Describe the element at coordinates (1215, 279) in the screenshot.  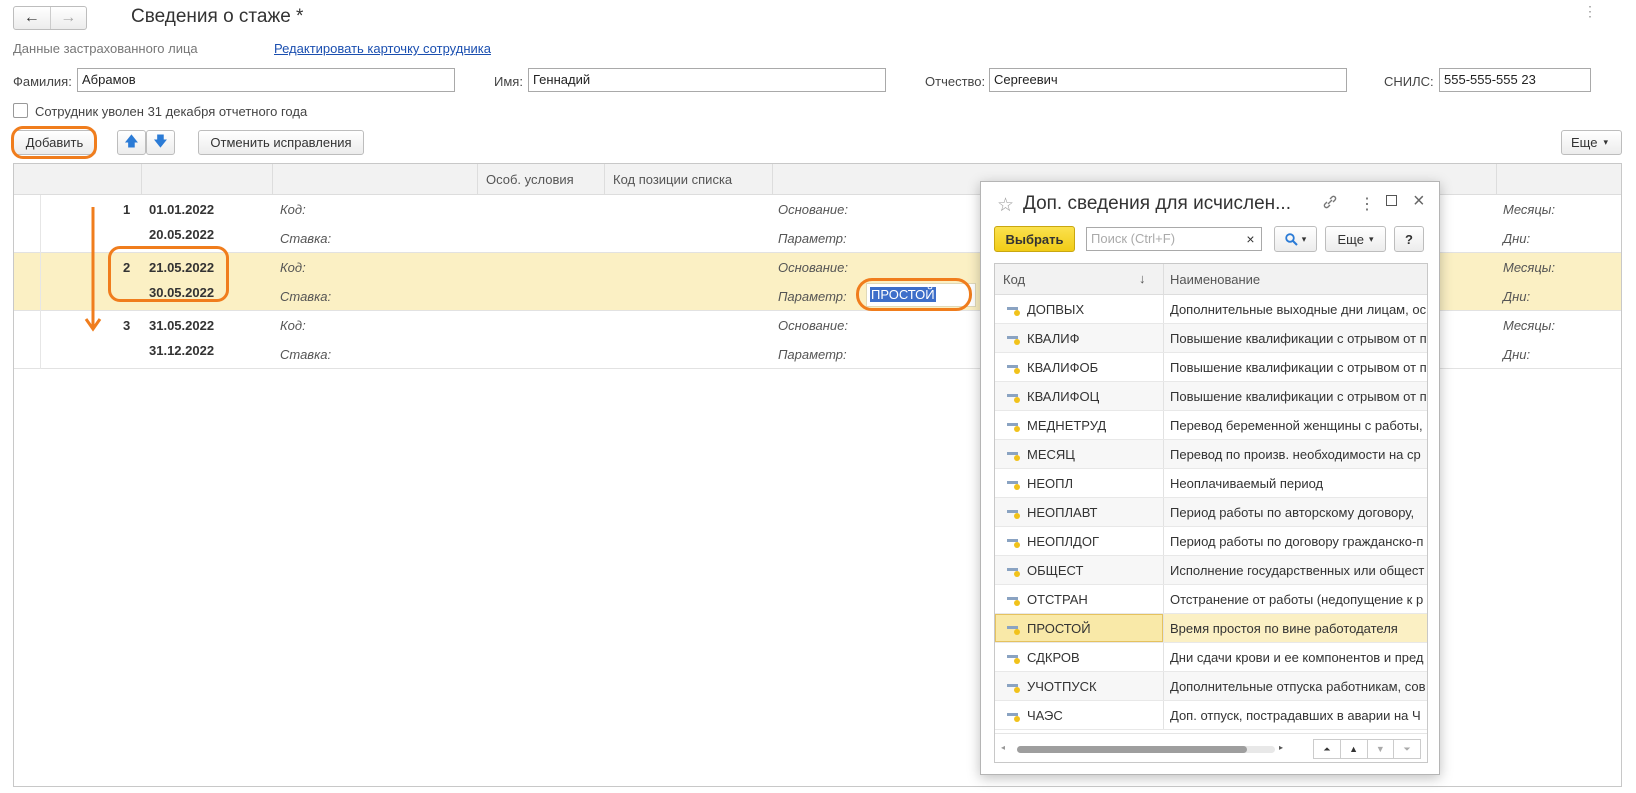
I see `col-name-header: Наименование` at that location.